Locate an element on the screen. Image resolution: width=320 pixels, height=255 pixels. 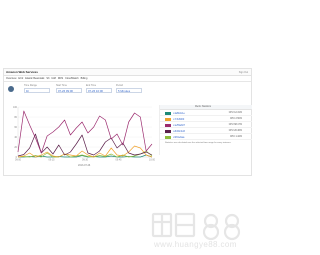
y-tick-label: 80 is located at coordinates (15, 117).